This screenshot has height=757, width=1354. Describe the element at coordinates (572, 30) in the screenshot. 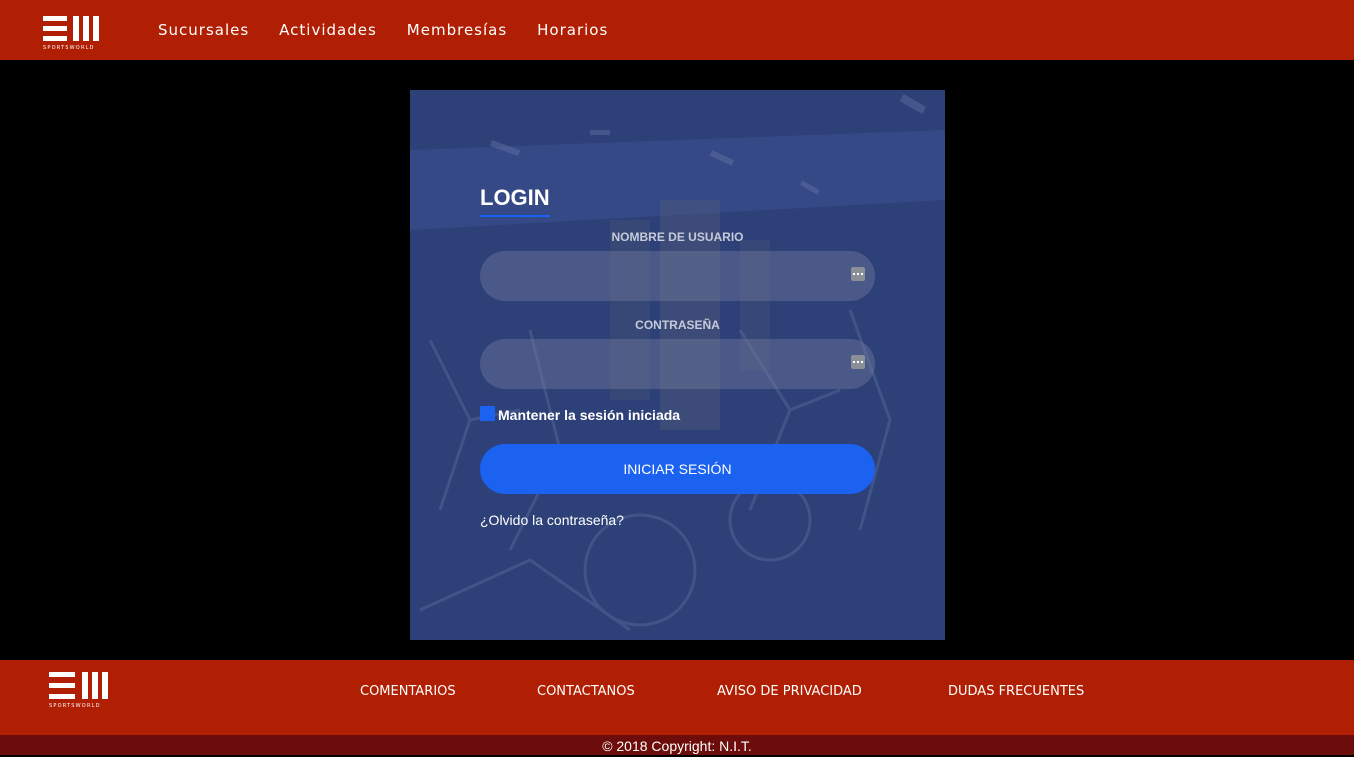

I see `nav-horarios: Horarios` at that location.